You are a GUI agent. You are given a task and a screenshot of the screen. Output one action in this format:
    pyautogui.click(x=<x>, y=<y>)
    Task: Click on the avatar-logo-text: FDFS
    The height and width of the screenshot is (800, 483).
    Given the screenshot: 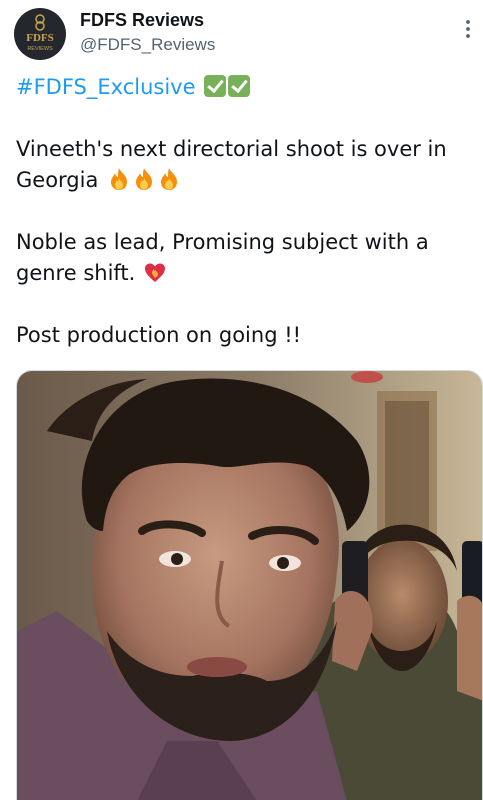 What is the action you would take?
    pyautogui.click(x=40, y=38)
    